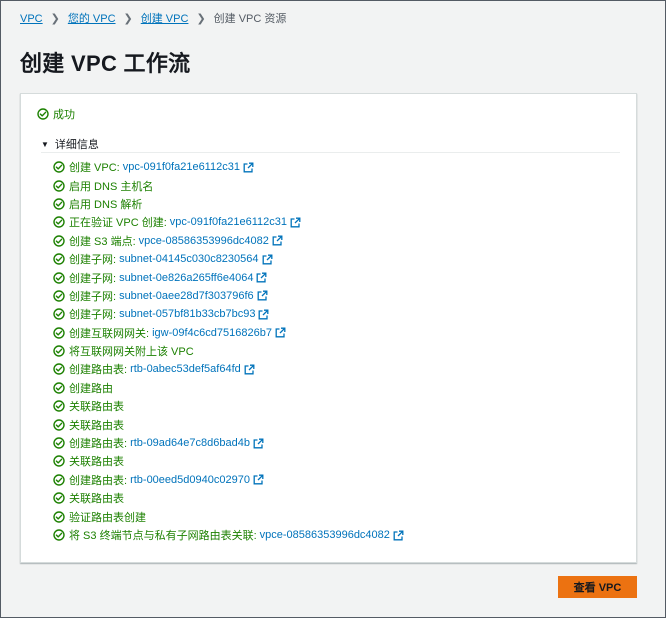 The image size is (666, 618). Describe the element at coordinates (94, 168) in the screenshot. I see `step-text: 创建 VPC:` at that location.